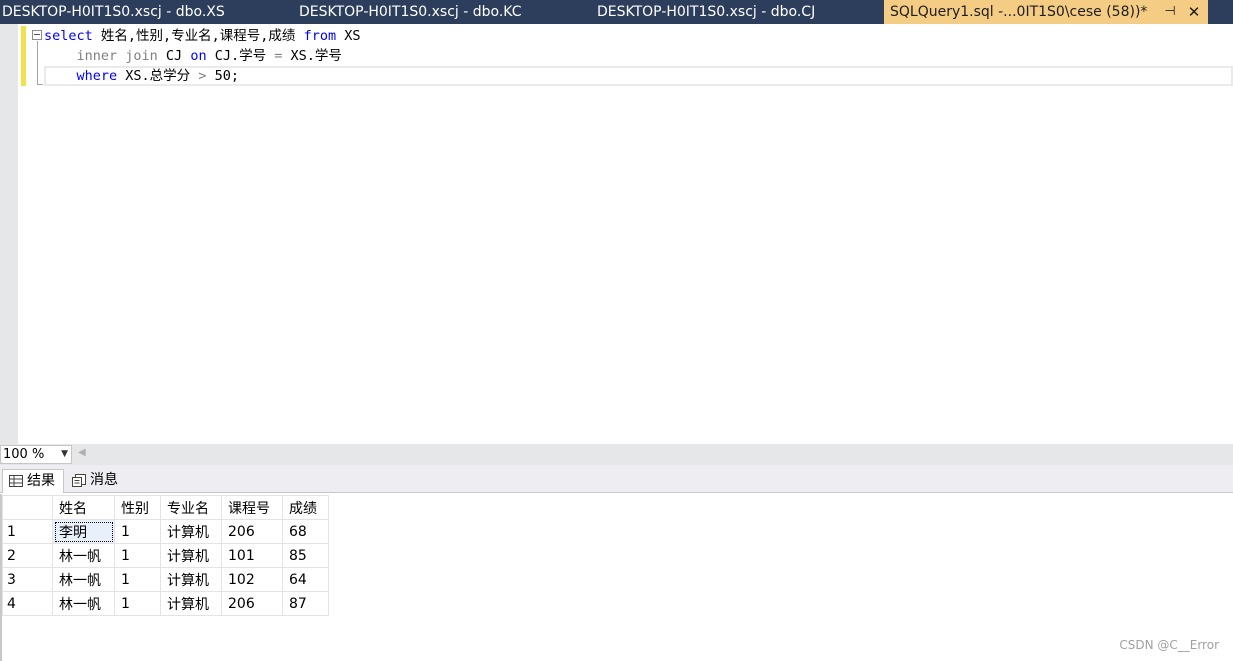 This screenshot has height=661, width=1233. What do you see at coordinates (252, 555) in the screenshot?
I see `table-cell: 101` at bounding box center [252, 555].